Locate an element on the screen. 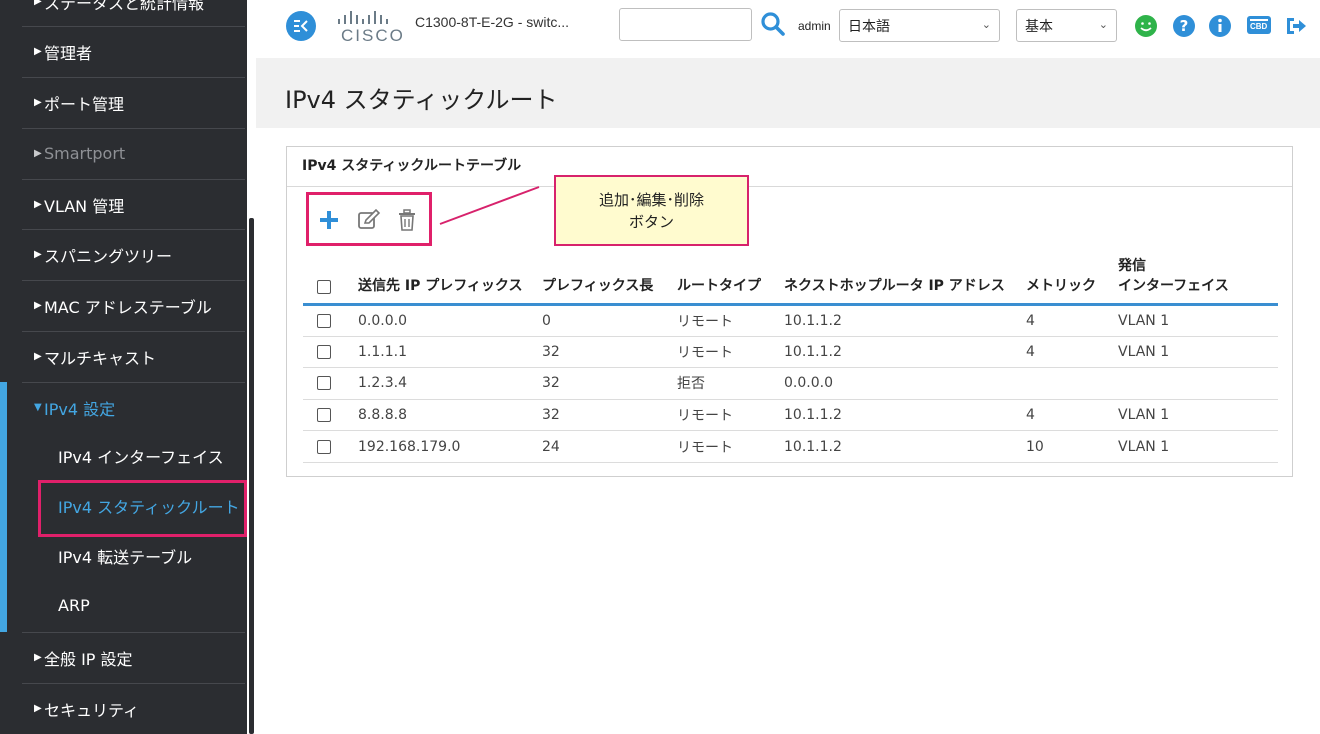 This screenshot has width=1320, height=734. cell-destination: 8.8.8.8 is located at coordinates (450, 415).